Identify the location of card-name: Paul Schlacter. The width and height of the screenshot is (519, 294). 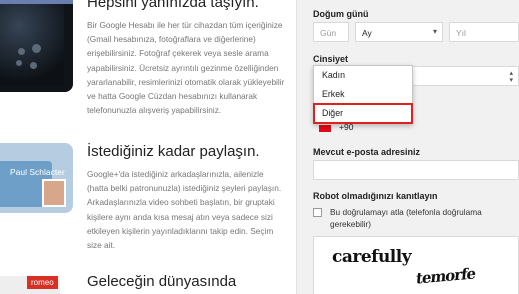
(37, 172).